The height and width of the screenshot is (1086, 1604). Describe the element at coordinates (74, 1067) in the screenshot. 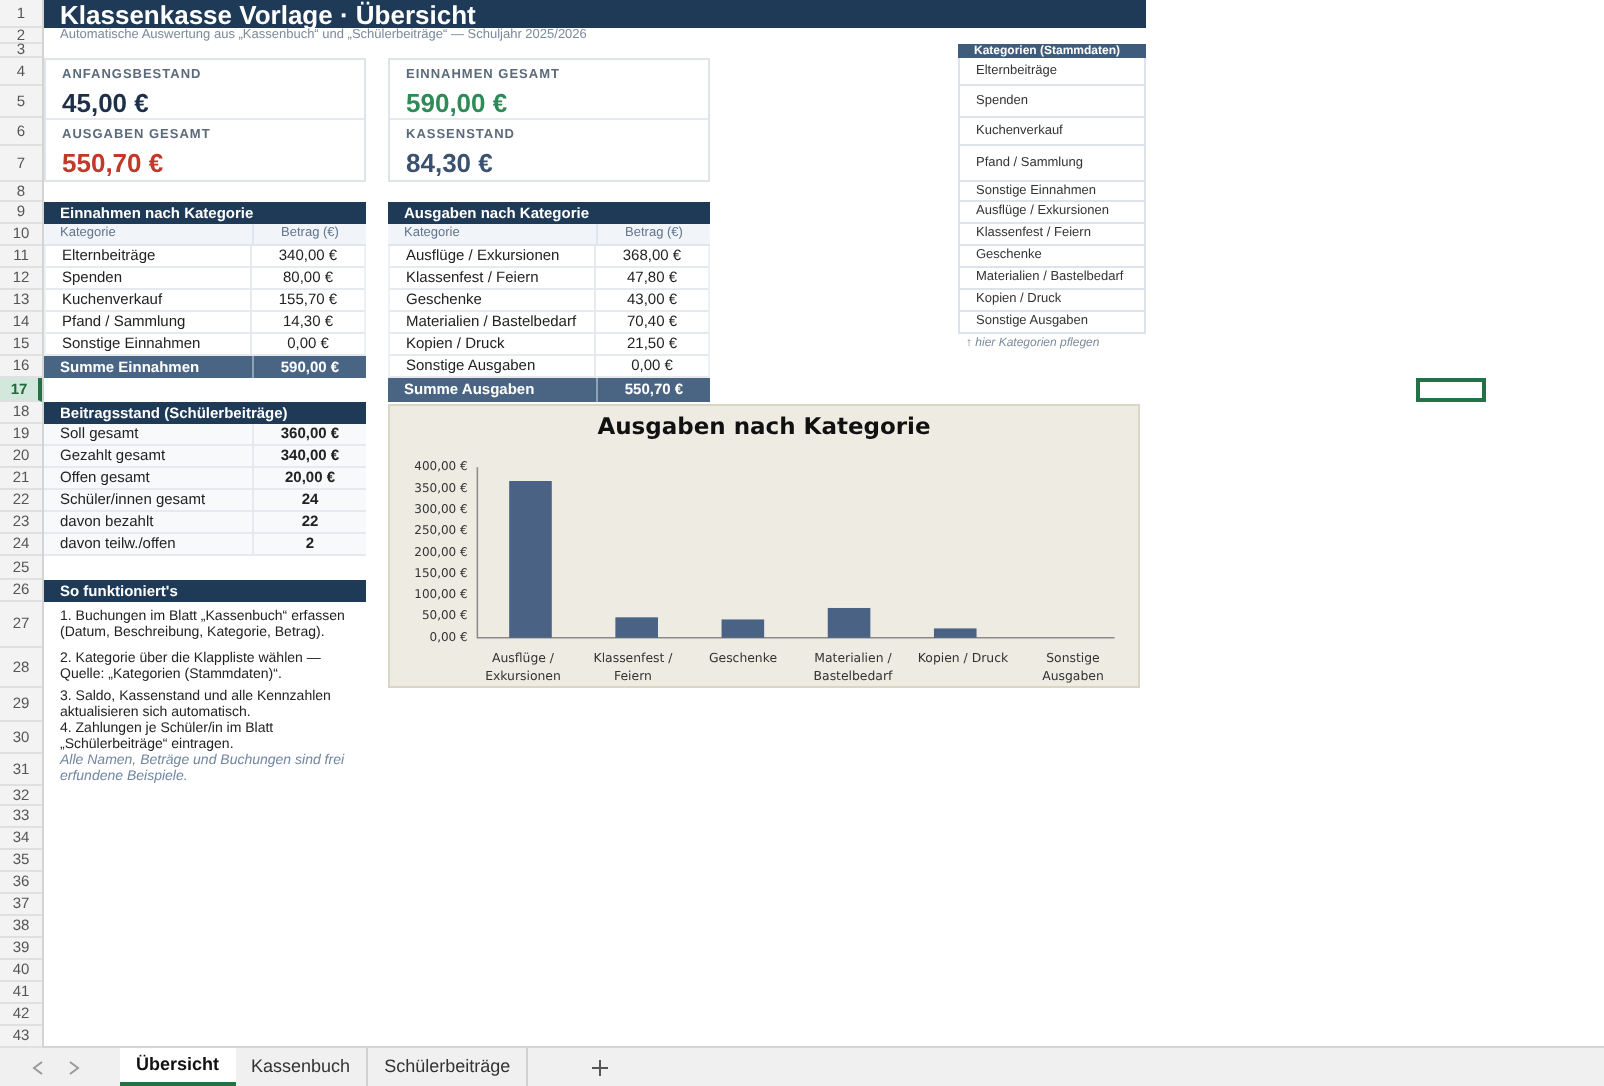

I see `chevron-right-icon` at that location.